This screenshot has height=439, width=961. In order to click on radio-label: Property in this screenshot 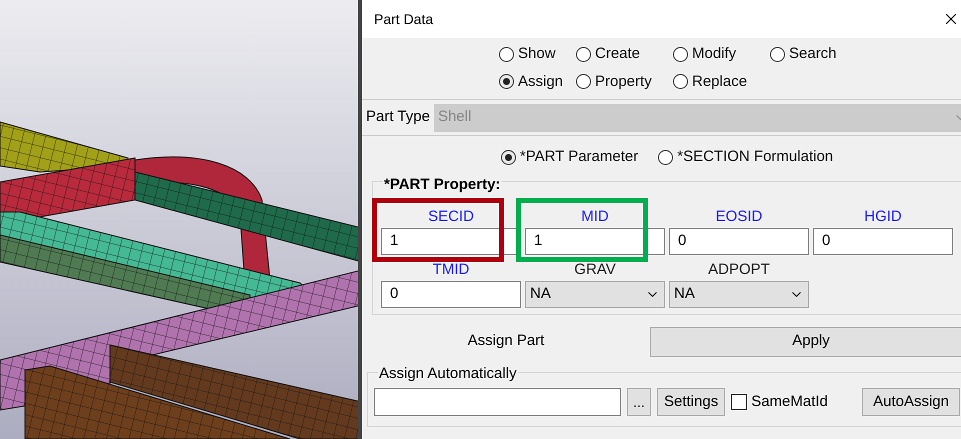, I will do `click(623, 82)`.